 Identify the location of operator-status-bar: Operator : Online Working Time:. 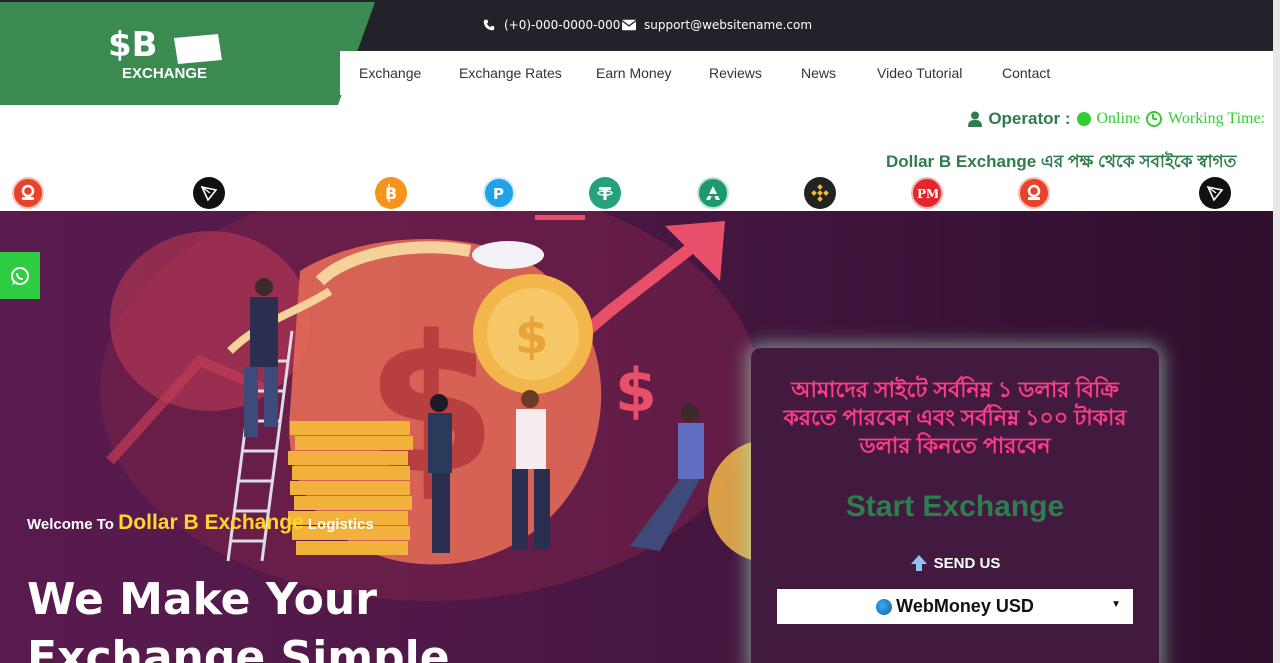
(636, 120).